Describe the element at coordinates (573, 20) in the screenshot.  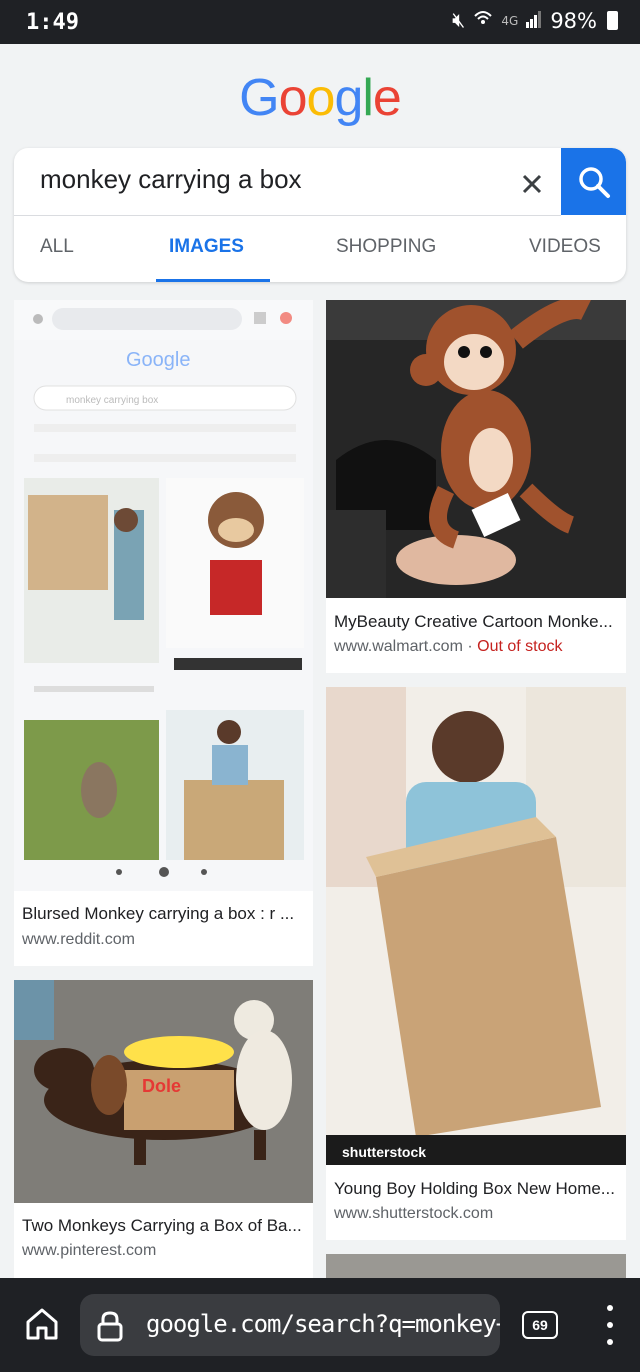
I see `battery-percent: 98%` at that location.